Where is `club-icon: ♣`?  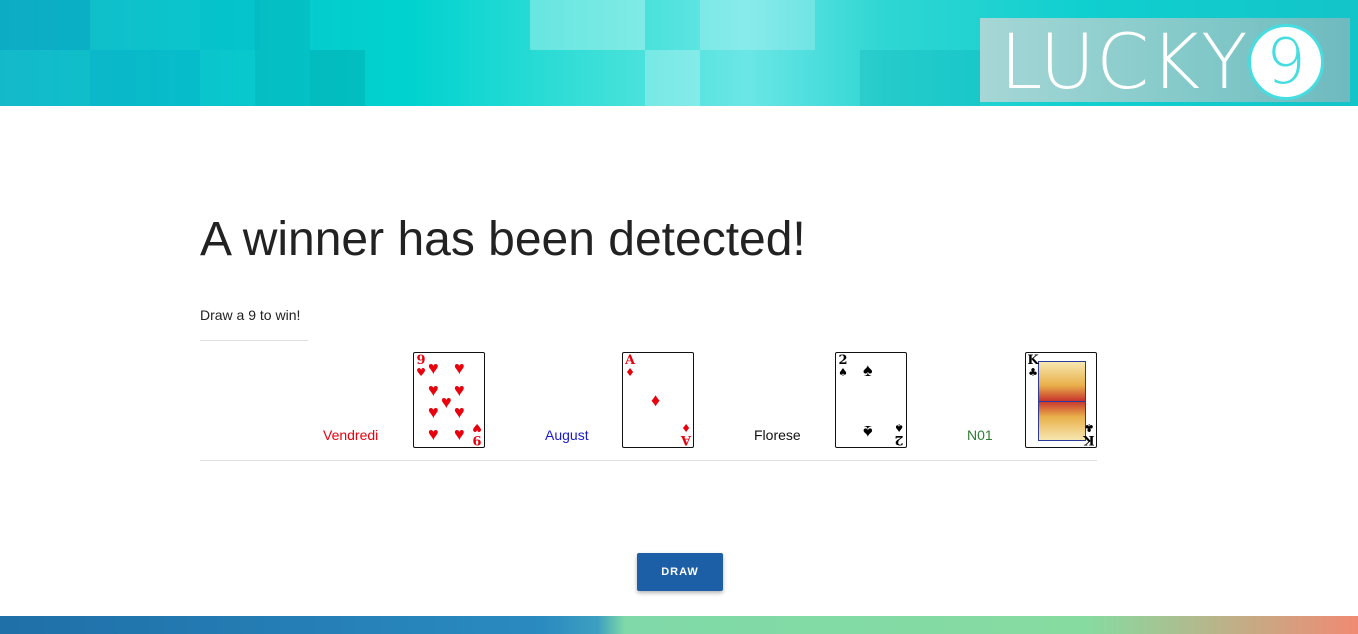
club-icon: ♣ is located at coordinates (1033, 372).